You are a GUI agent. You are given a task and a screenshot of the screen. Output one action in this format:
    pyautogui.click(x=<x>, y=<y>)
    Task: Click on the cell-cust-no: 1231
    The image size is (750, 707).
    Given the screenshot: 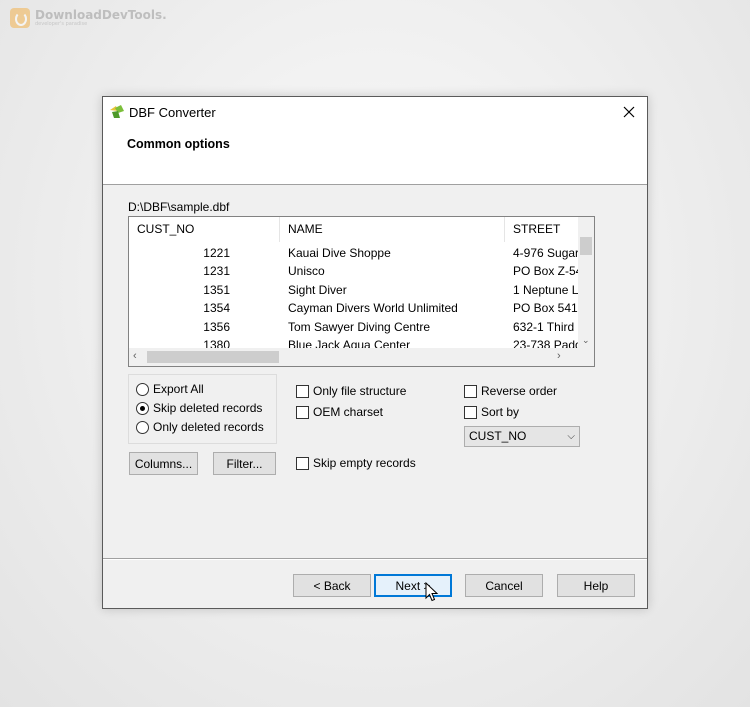 What is the action you would take?
    pyautogui.click(x=216, y=271)
    